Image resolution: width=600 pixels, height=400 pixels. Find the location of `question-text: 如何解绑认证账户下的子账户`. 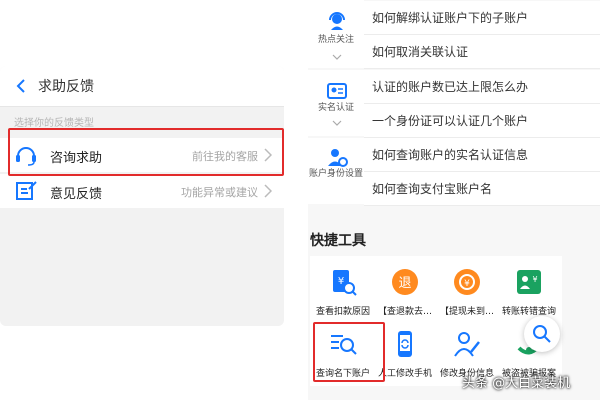

question-text: 如何解绑认证账户下的子账户 is located at coordinates (450, 18).